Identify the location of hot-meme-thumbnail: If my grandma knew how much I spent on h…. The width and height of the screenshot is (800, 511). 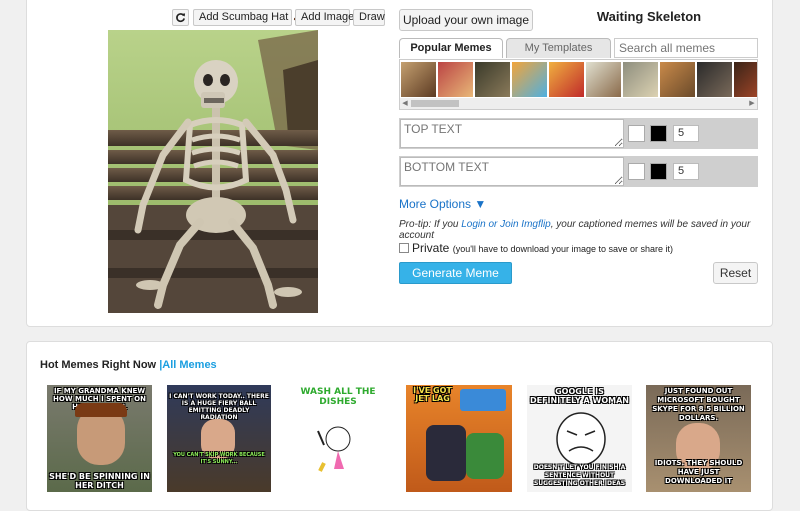
(99, 438).